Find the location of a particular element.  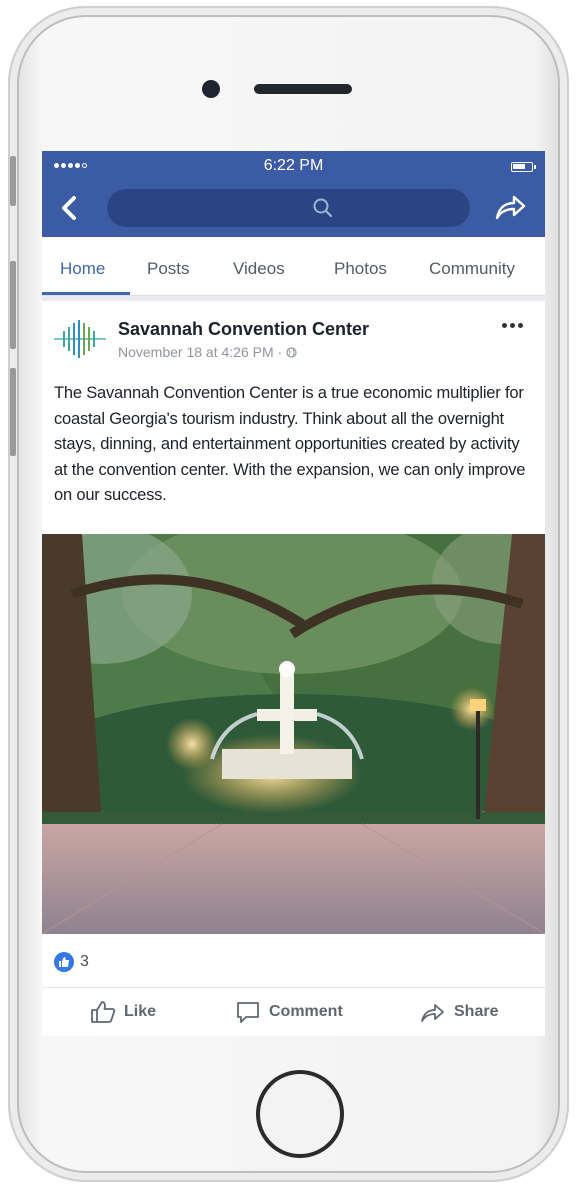

tab-posts: Posts is located at coordinates (168, 269).